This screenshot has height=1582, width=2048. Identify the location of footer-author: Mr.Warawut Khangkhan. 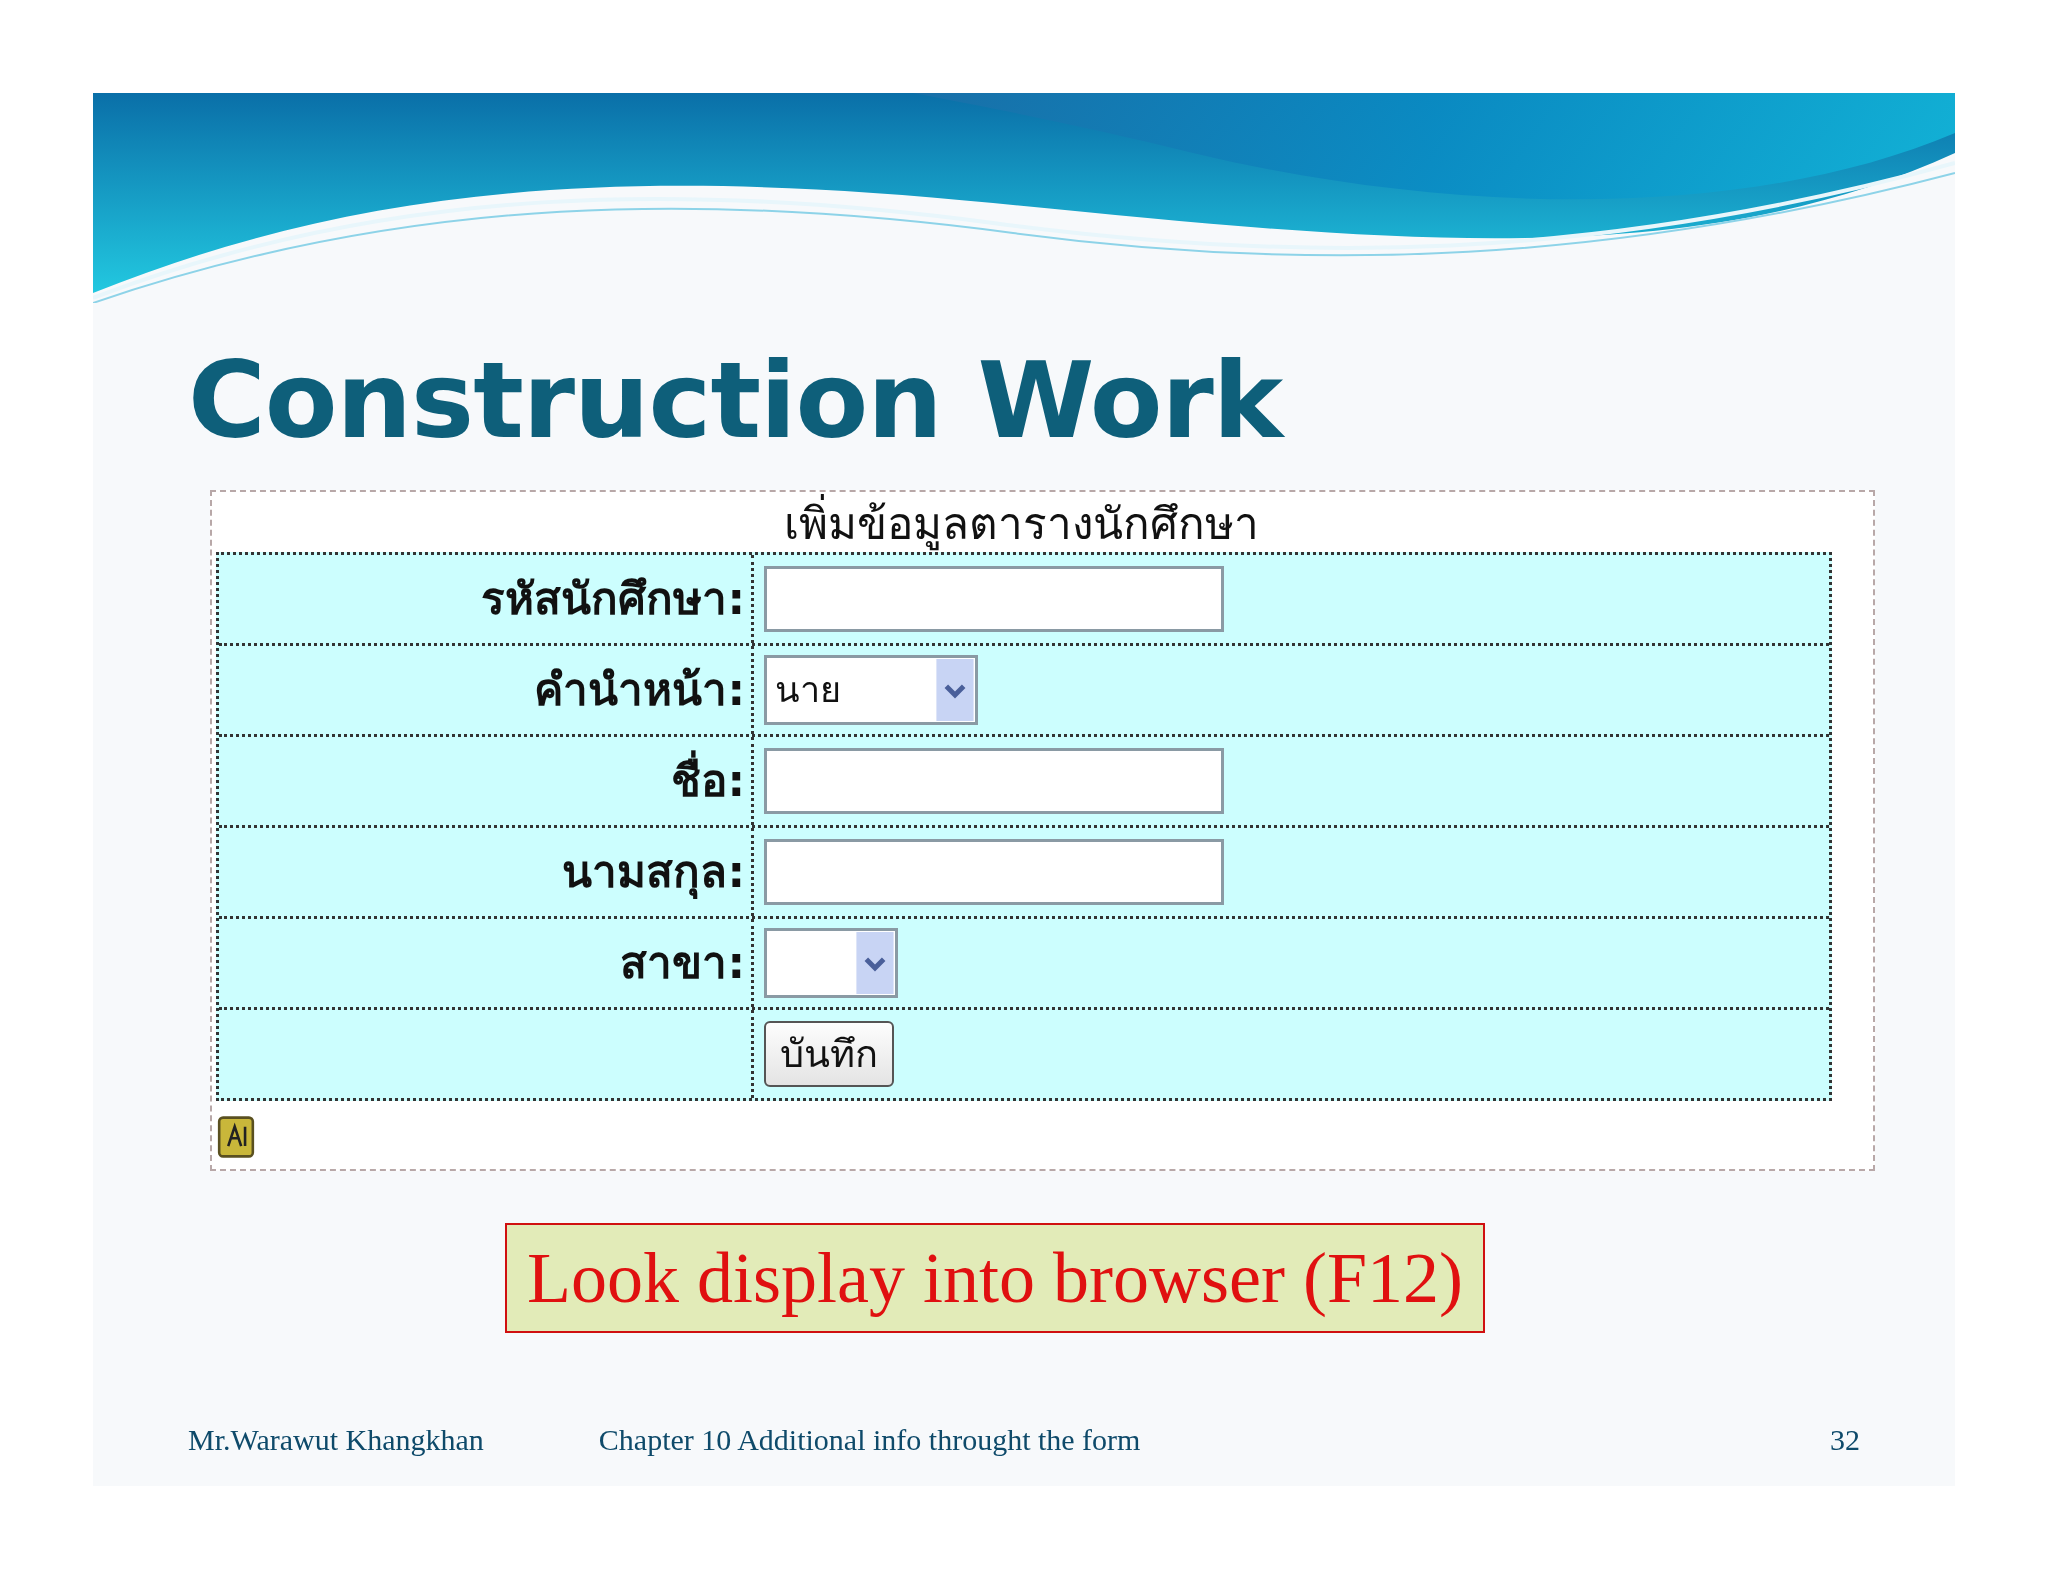
(336, 1440).